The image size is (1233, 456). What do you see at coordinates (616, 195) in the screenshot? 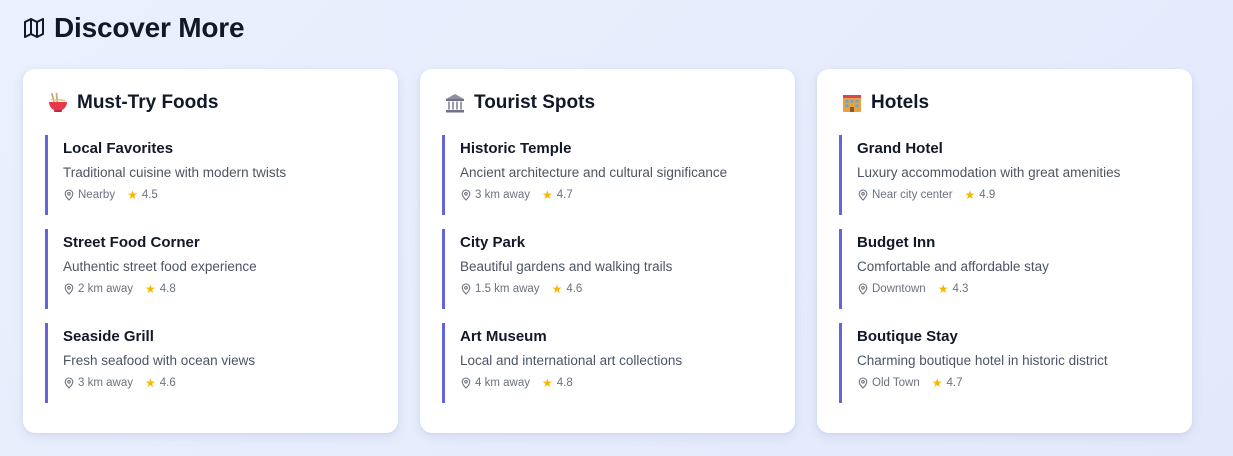
I see `item-meta: 3 km away ★ 4.7` at bounding box center [616, 195].